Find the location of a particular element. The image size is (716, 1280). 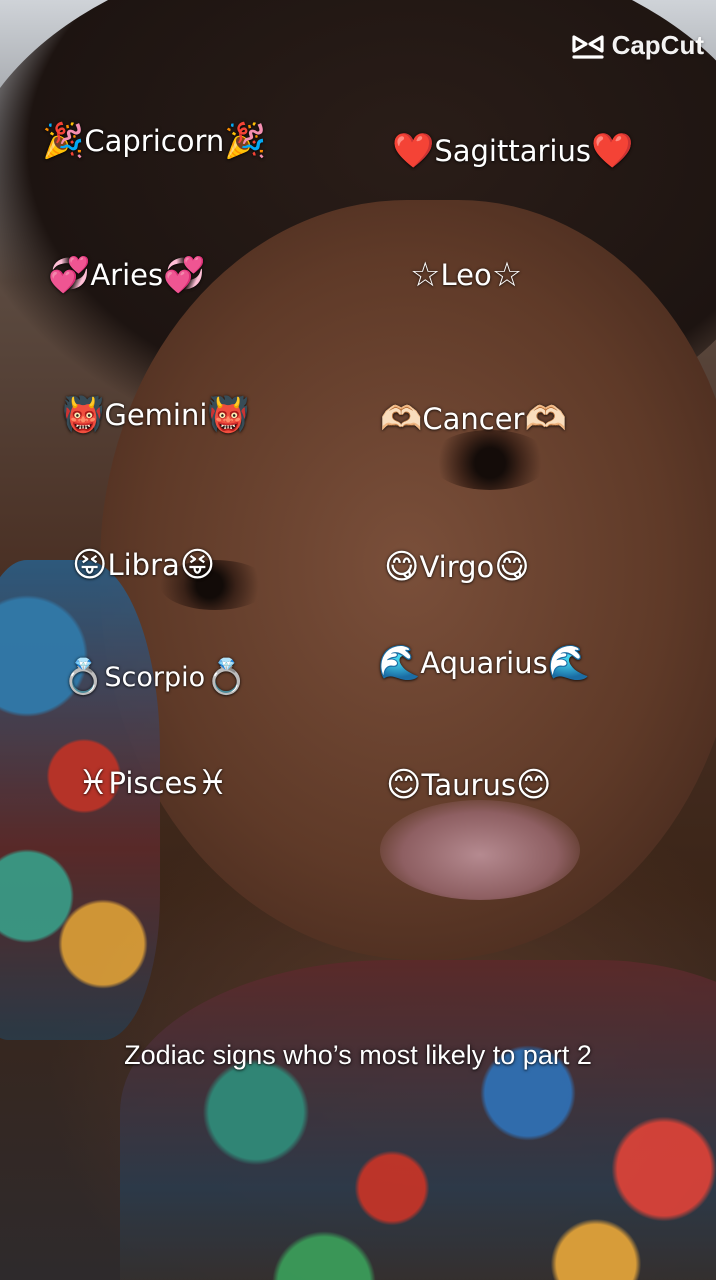

sign-label: Gemini is located at coordinates (156, 415).